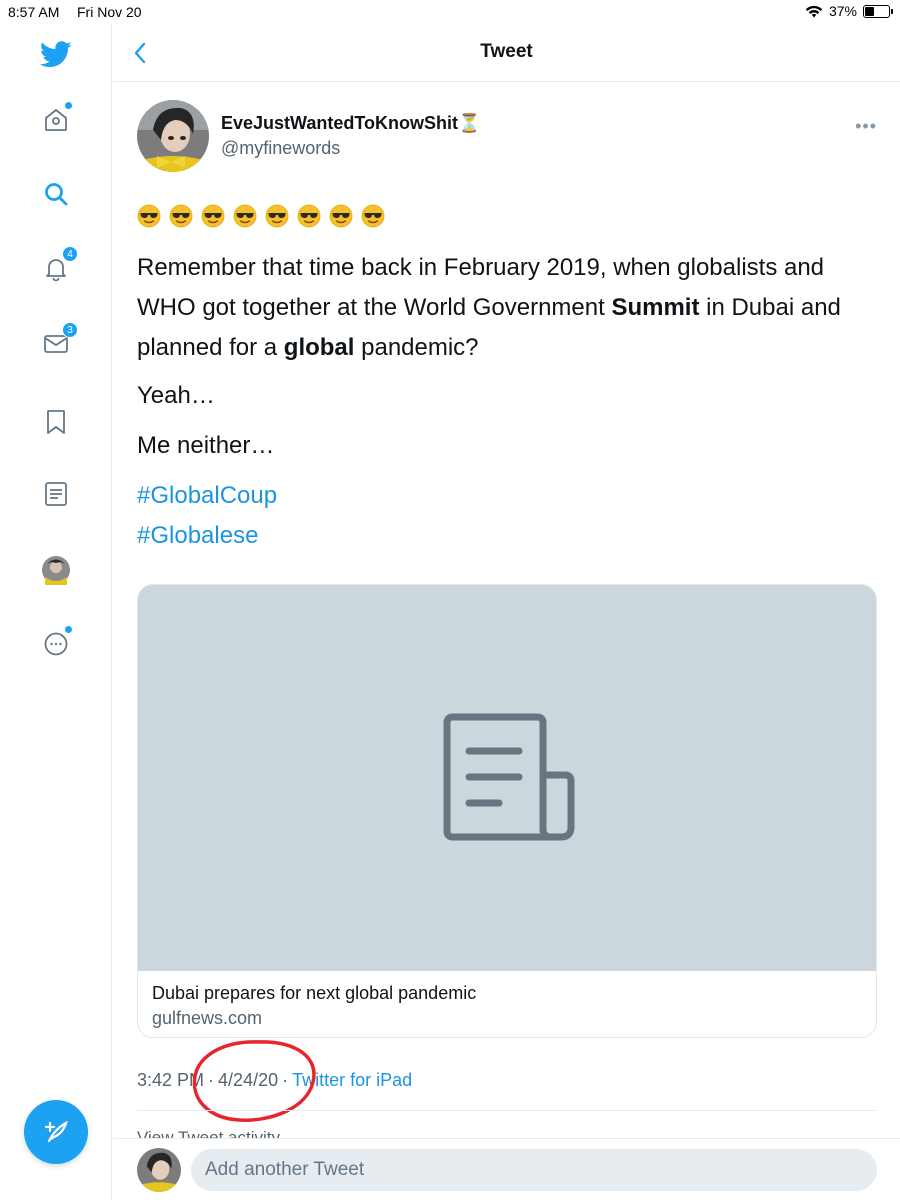 Image resolution: width=900 pixels, height=1200 pixels. I want to click on tweet-meta: 3:42 PM · 4/24/20 · Twitter for iPad, so click(274, 1081).